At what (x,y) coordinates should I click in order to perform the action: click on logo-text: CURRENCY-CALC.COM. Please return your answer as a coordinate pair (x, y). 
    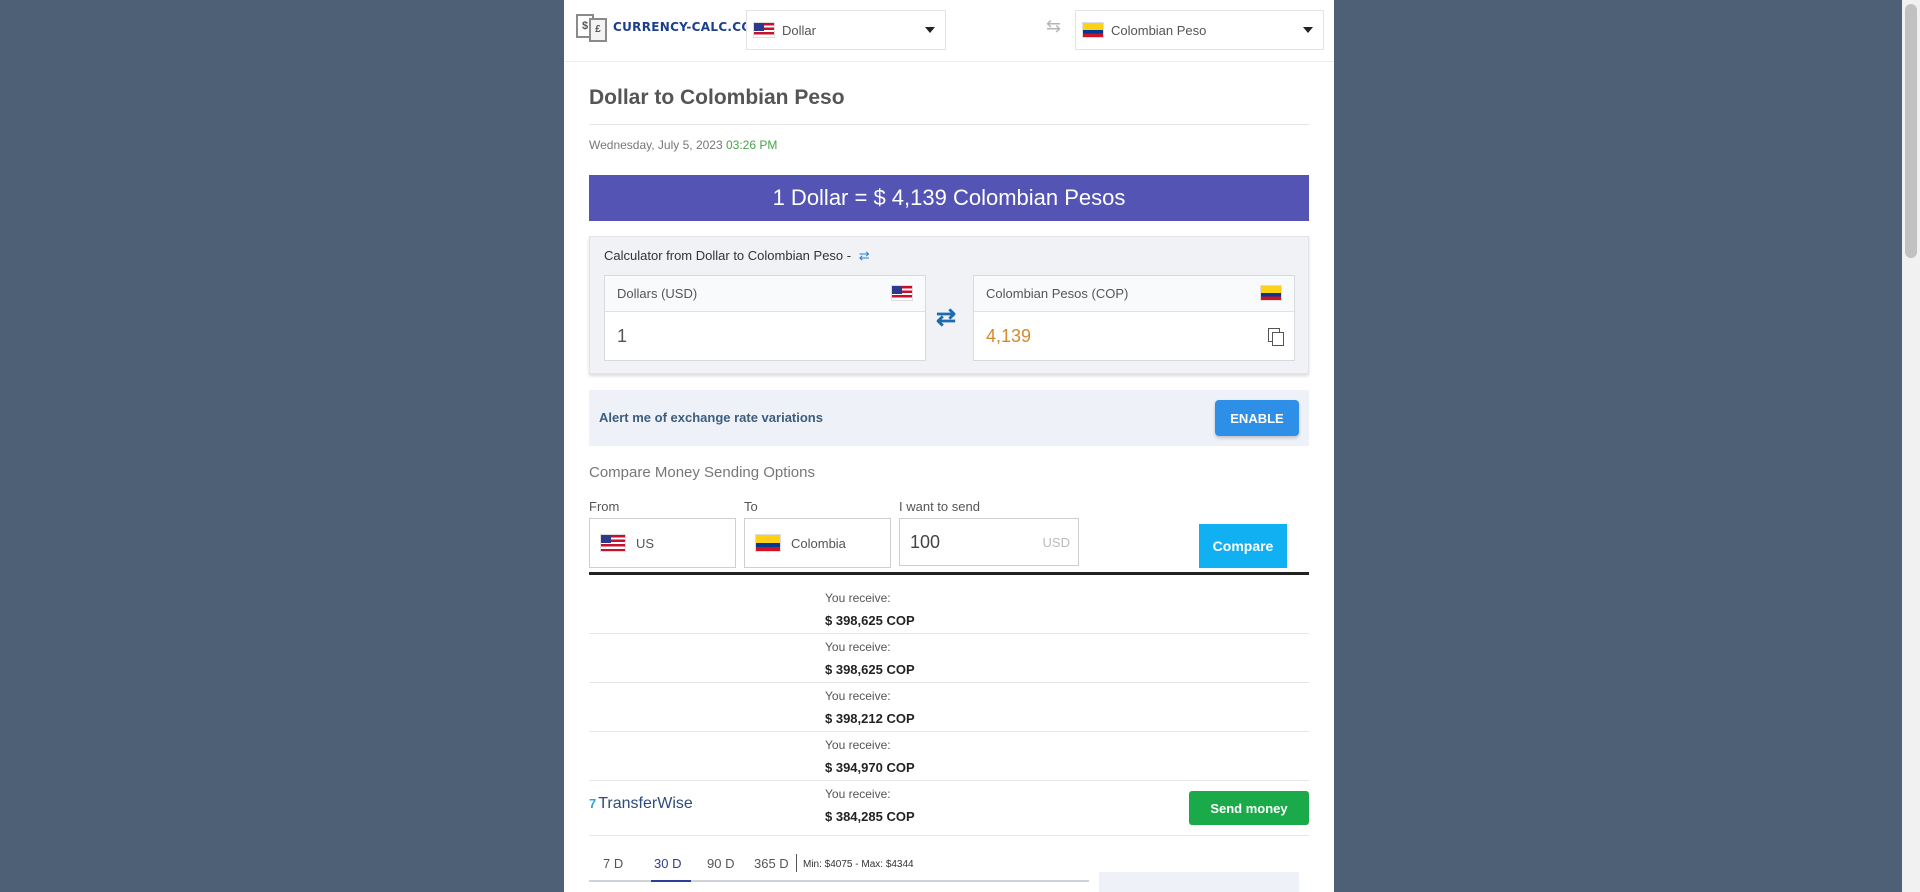
    Looking at the image, I should click on (689, 27).